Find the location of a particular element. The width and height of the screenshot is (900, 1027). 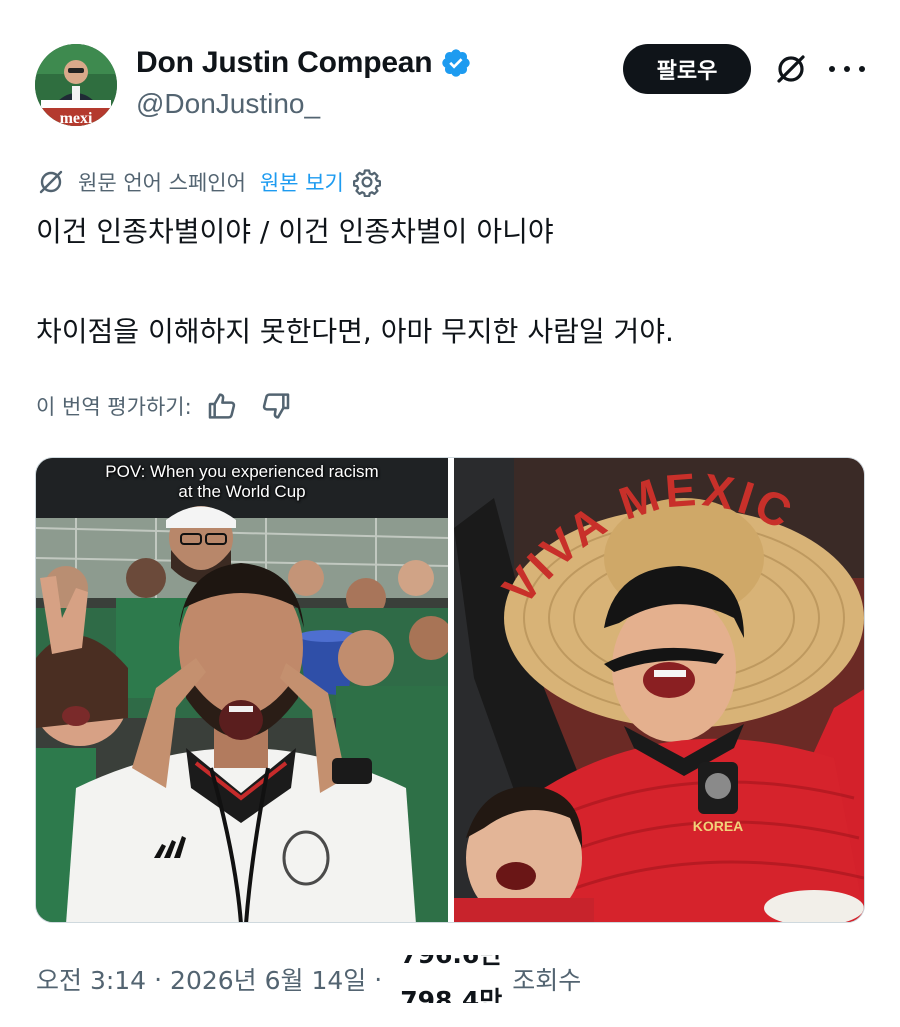

translation-info-row: 원문 언어 스페인어 원본 보기 is located at coordinates (209, 182).